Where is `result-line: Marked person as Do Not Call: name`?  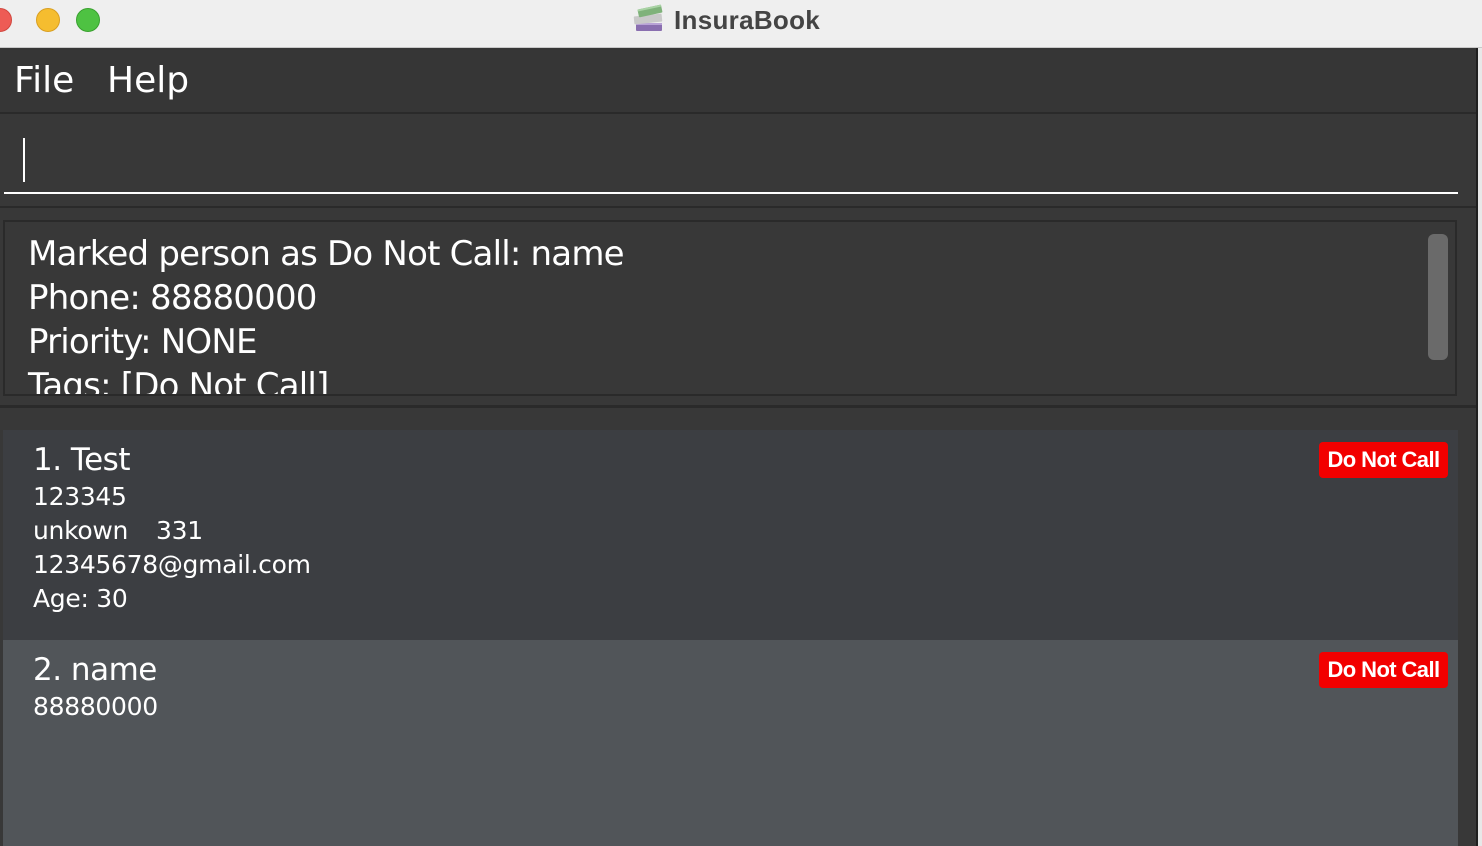 result-line: Marked person as Do Not Call: name is located at coordinates (326, 254).